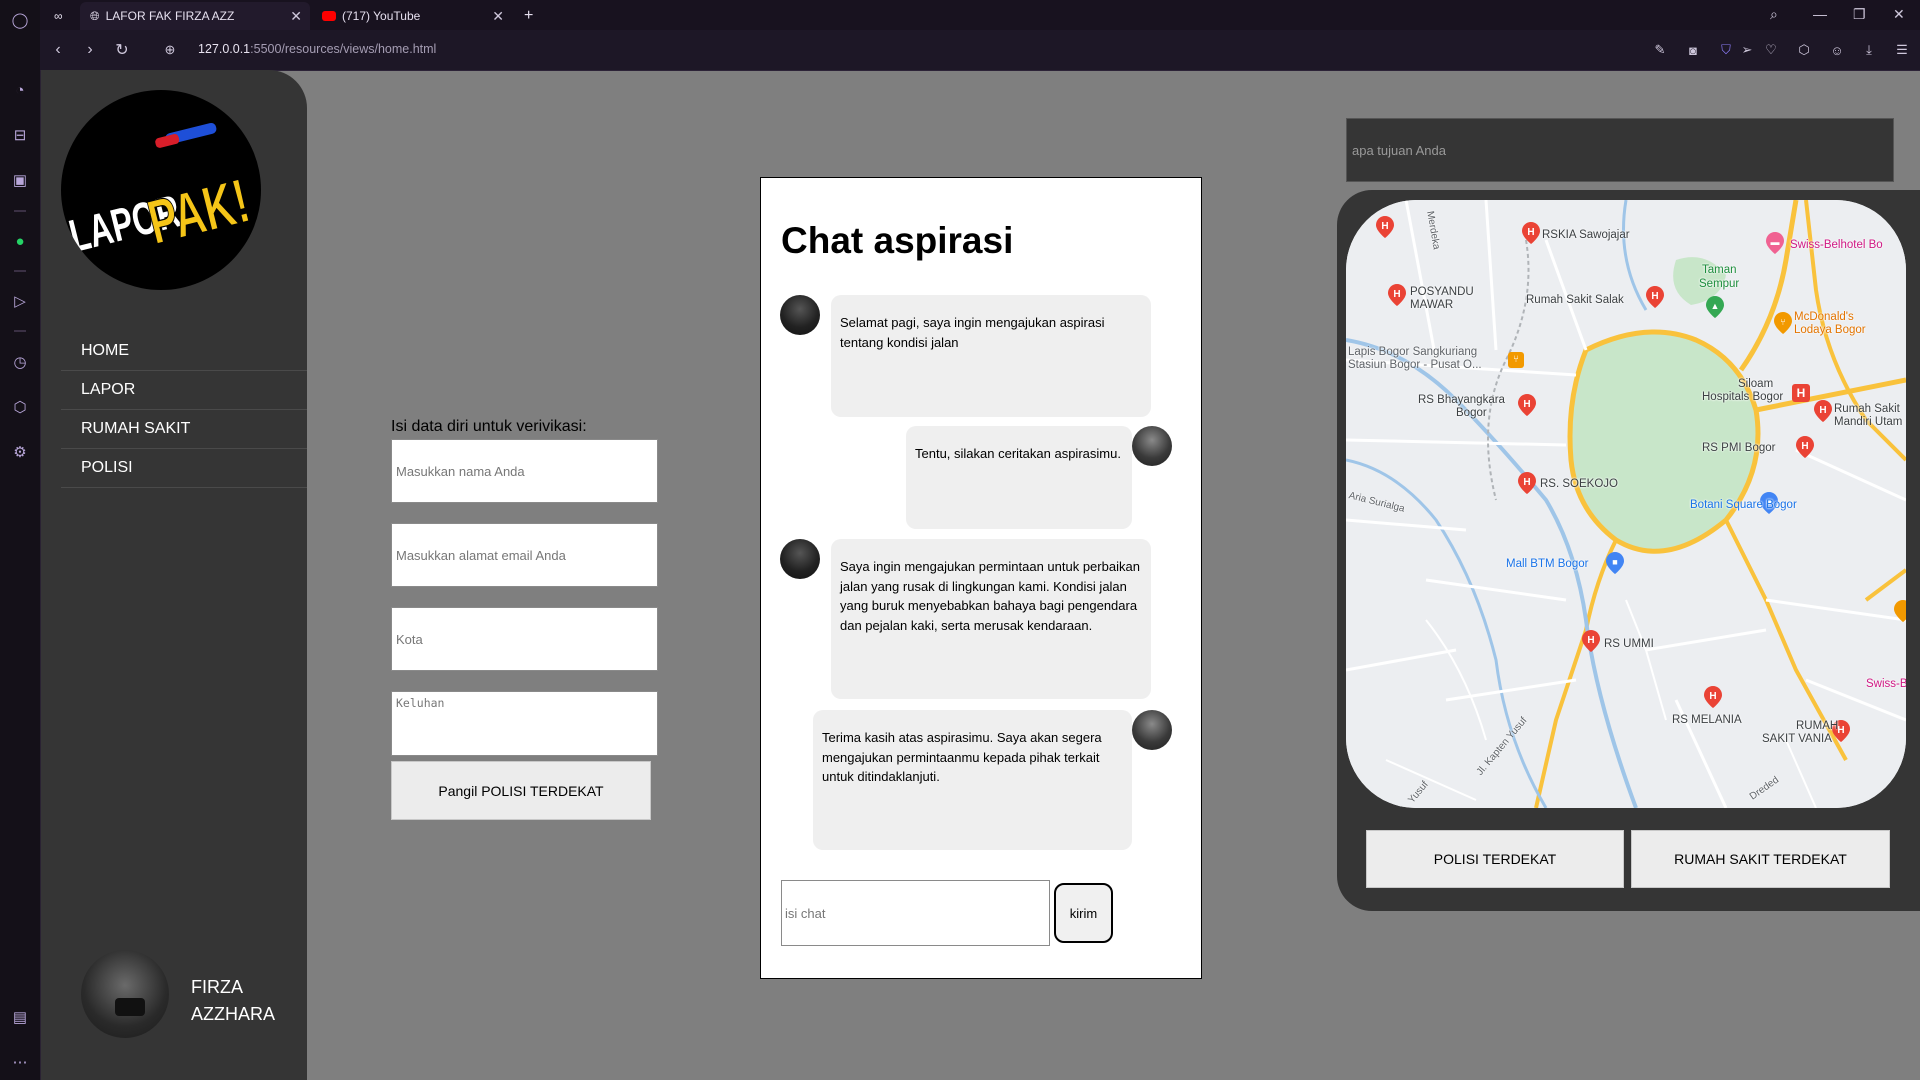 The height and width of the screenshot is (1080, 1920). I want to click on whatsapp-icon: ●, so click(20, 241).